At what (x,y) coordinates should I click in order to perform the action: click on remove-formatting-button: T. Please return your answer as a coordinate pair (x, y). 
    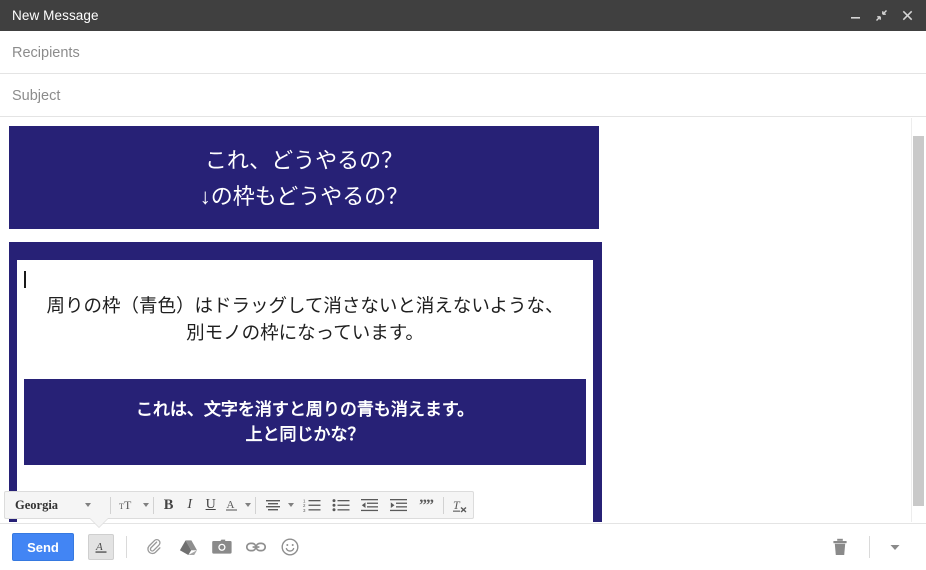
    Looking at the image, I should click on (460, 505).